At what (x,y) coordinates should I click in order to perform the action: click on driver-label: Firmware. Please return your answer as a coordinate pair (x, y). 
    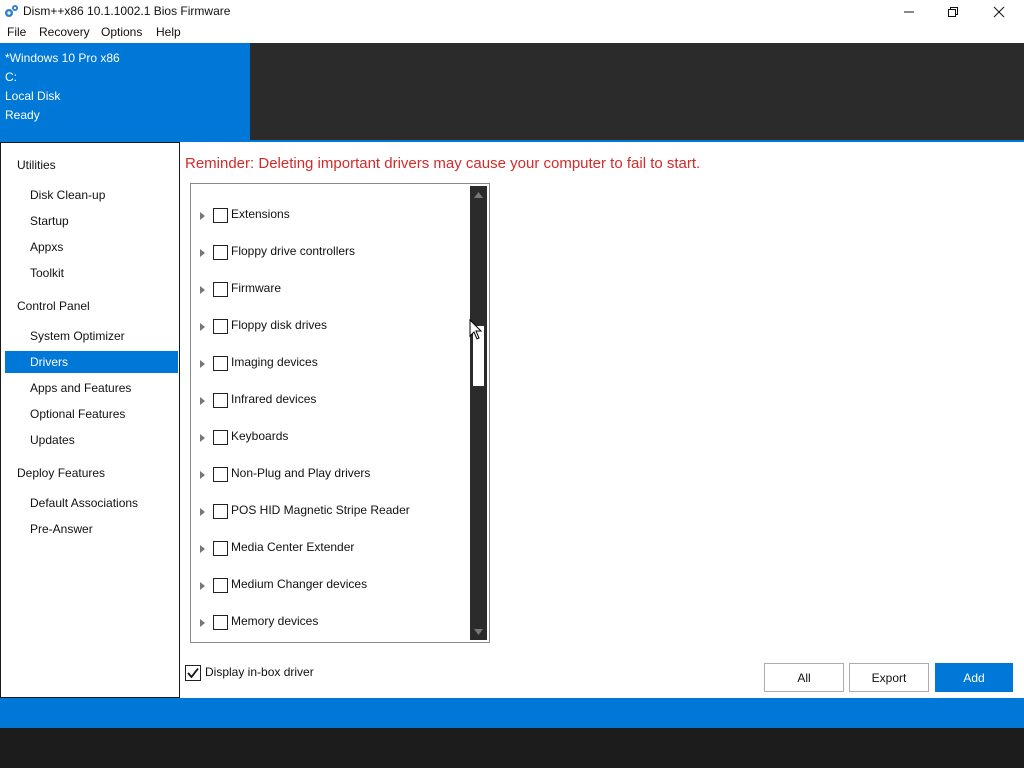
    Looking at the image, I should click on (256, 288).